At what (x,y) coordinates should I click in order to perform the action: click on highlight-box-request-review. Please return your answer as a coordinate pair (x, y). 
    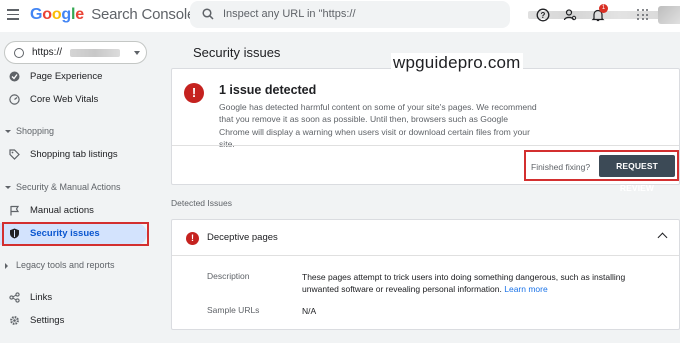
    Looking at the image, I should click on (601, 165).